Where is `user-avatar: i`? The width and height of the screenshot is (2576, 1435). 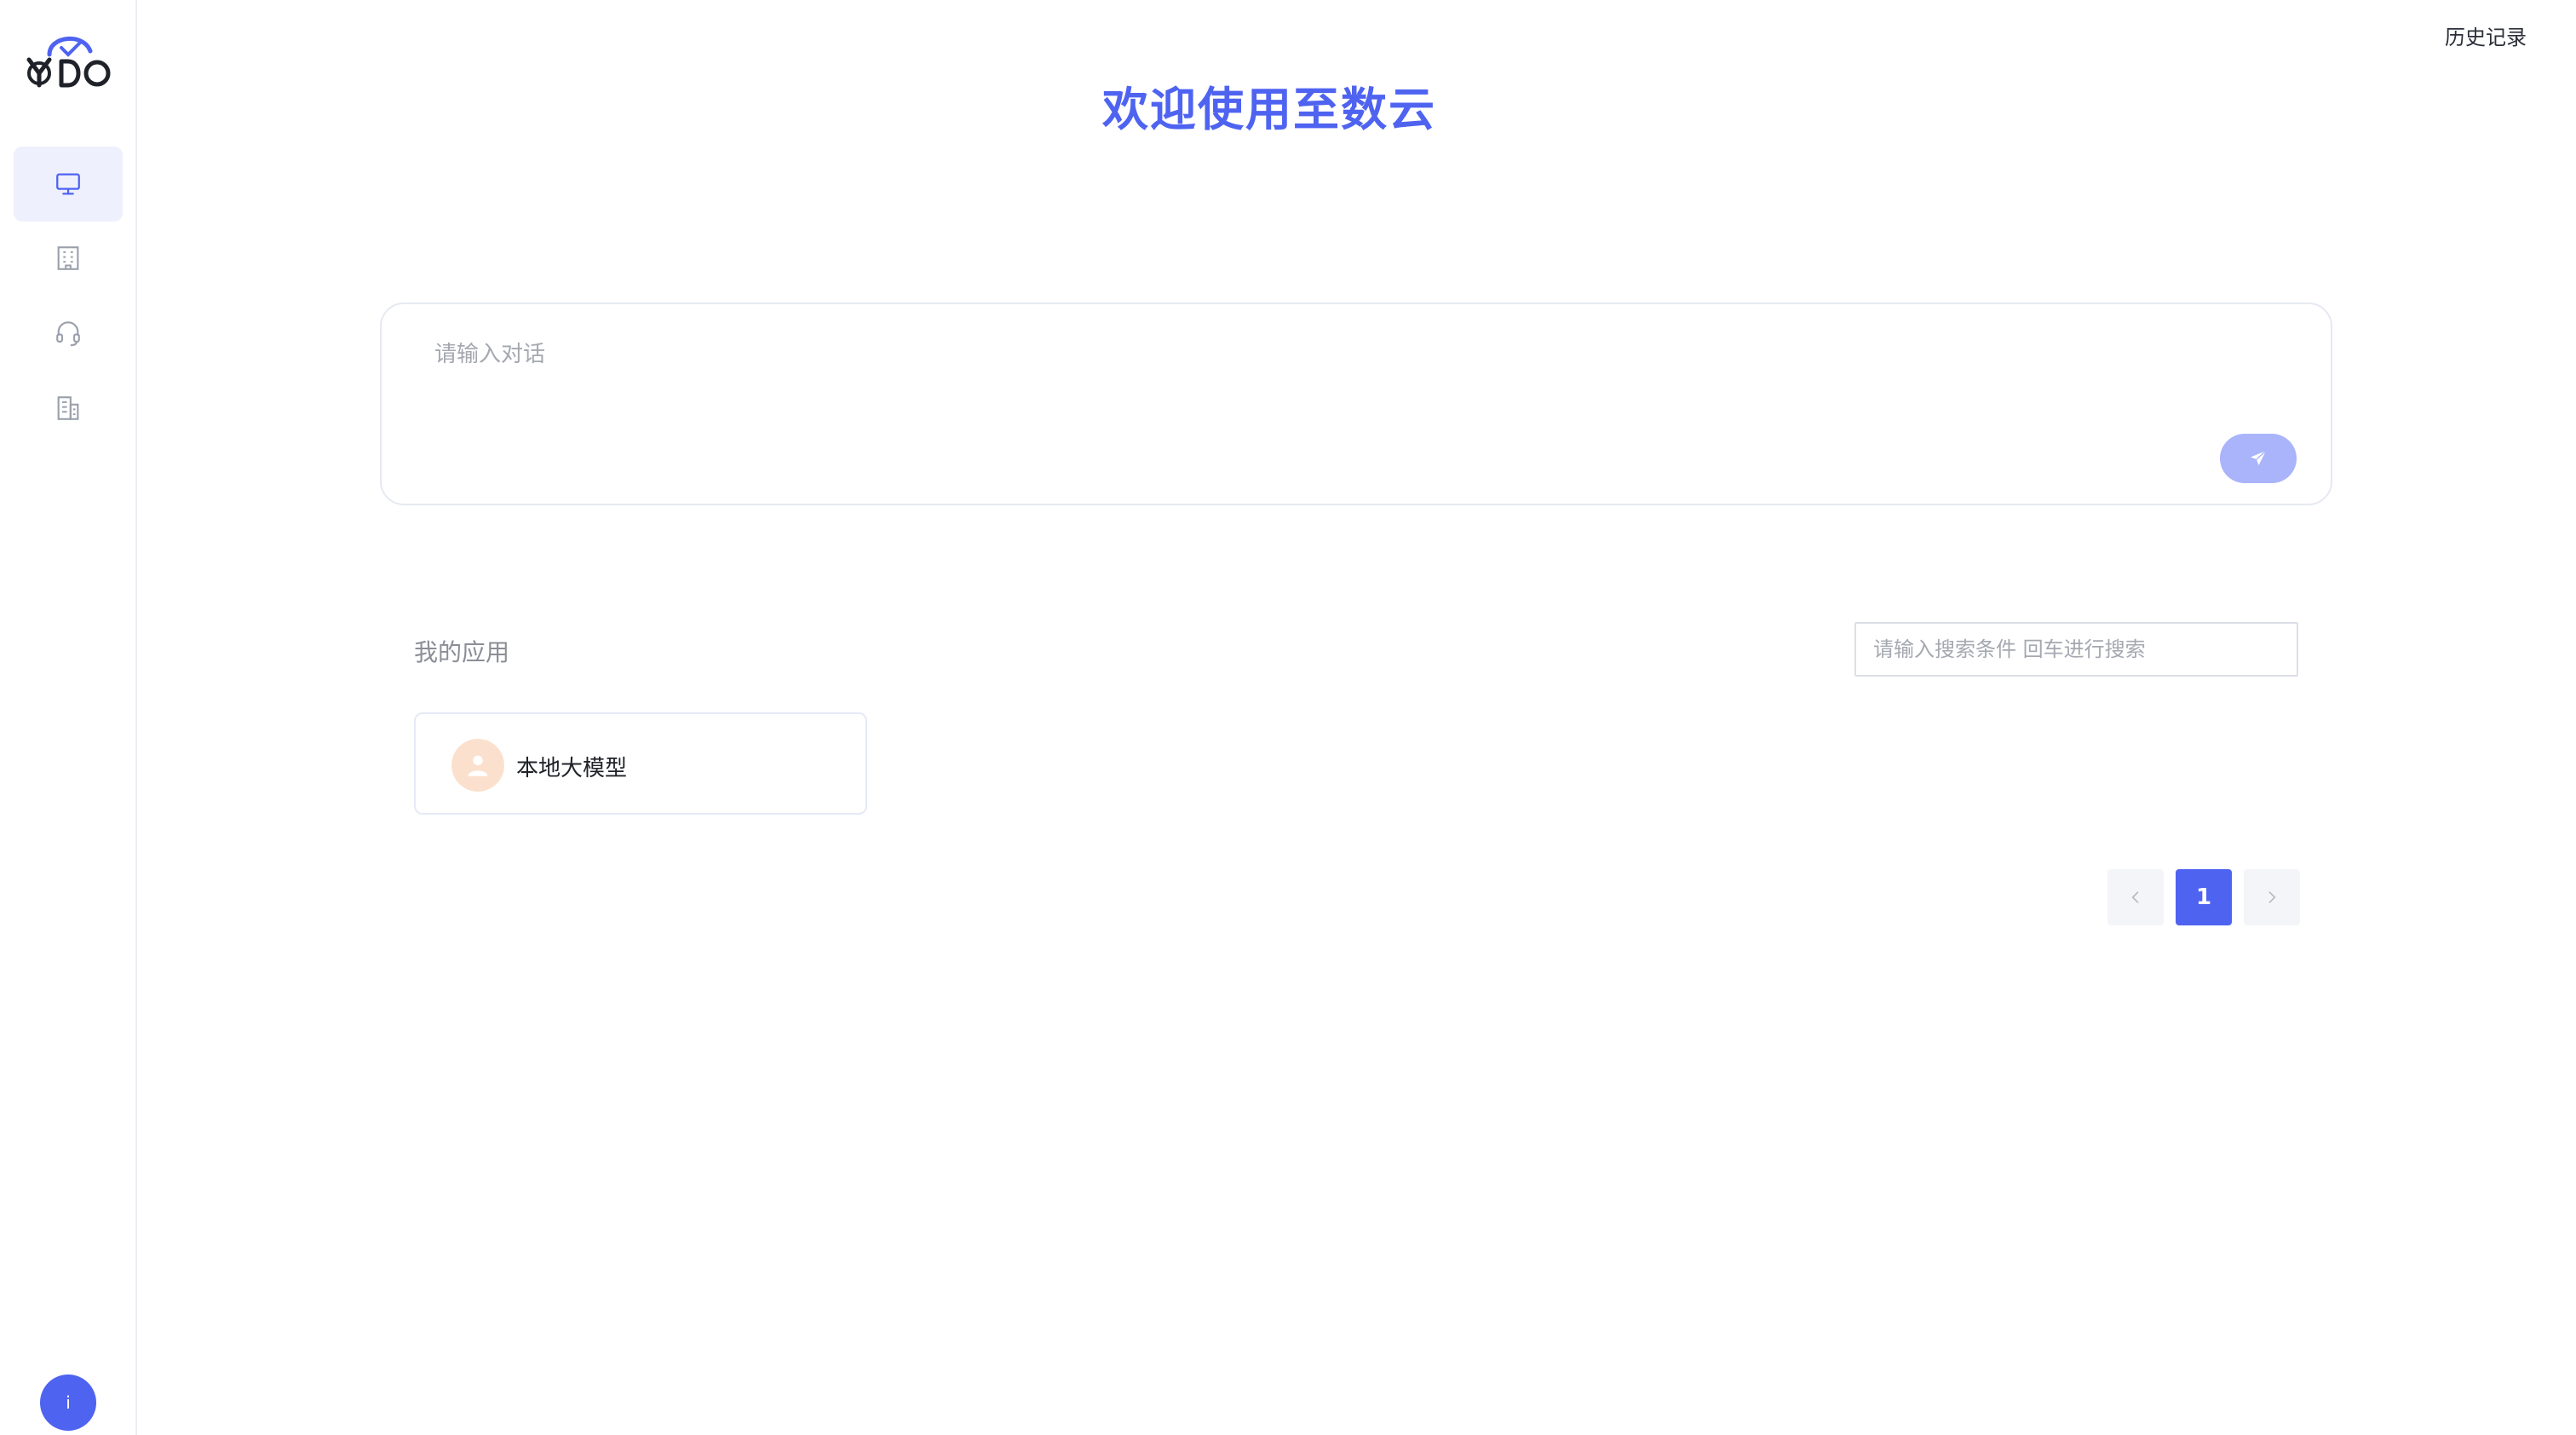 user-avatar: i is located at coordinates (68, 1402).